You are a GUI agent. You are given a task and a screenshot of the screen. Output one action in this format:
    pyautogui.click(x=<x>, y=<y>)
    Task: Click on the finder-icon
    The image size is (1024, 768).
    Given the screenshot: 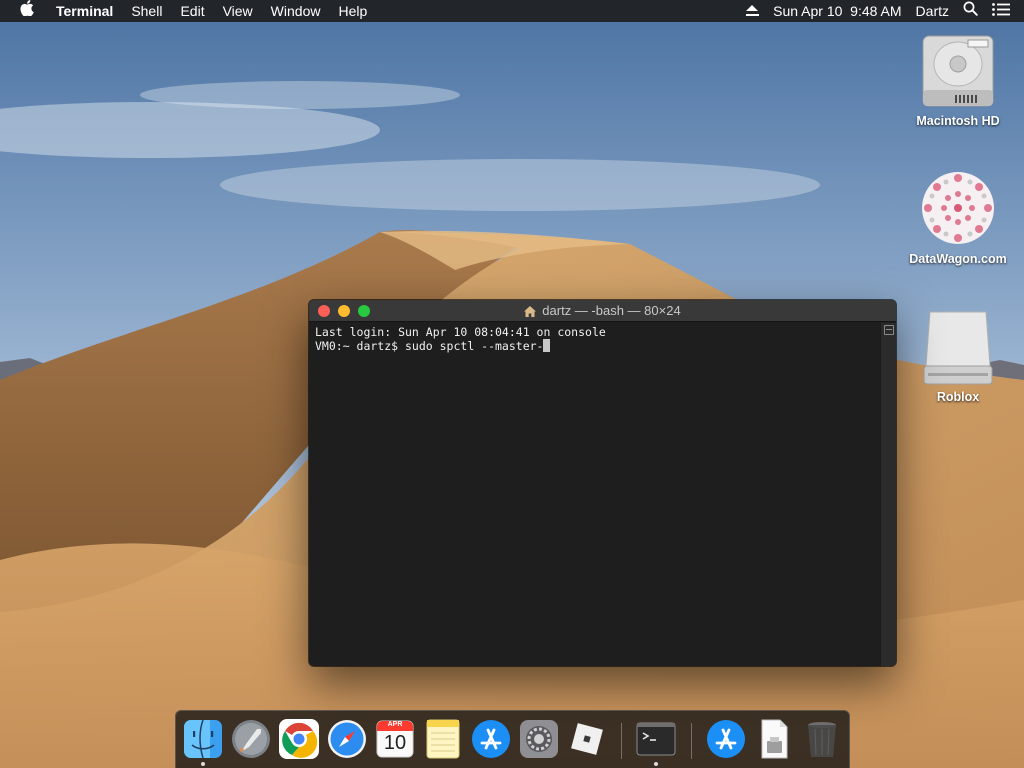 What is the action you would take?
    pyautogui.click(x=203, y=739)
    